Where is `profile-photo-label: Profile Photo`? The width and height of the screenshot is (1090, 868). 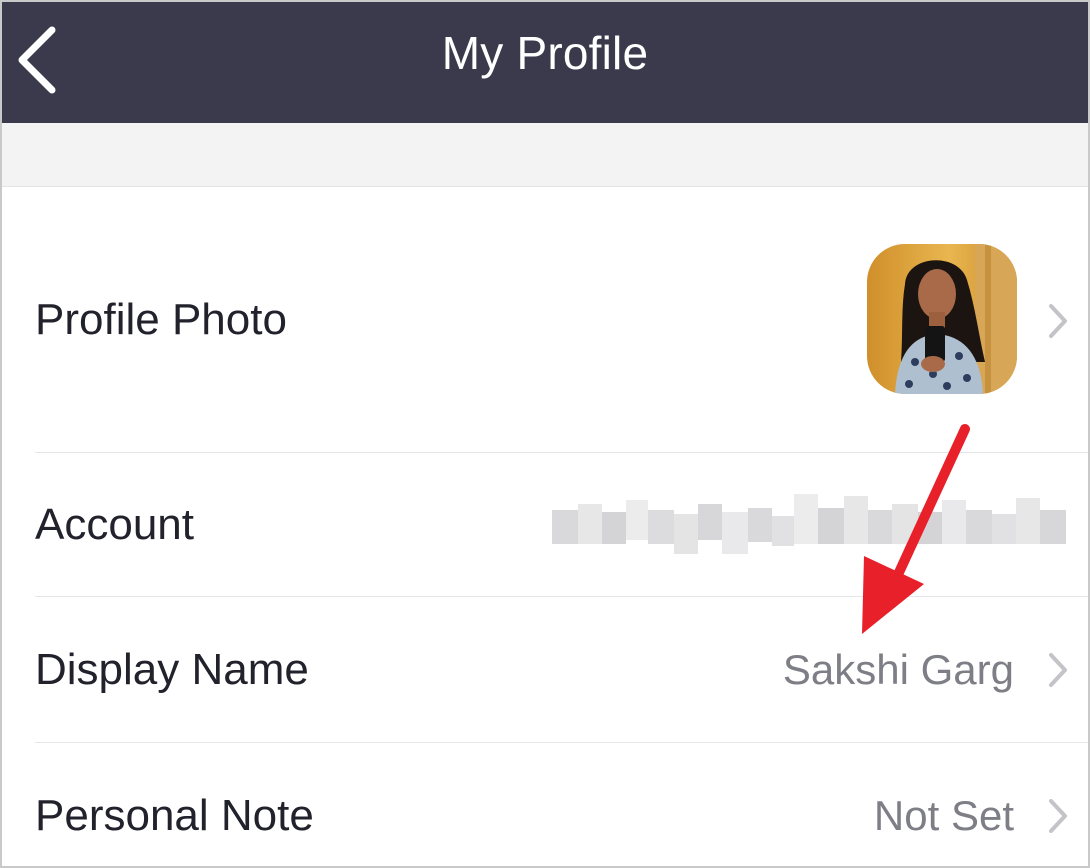
profile-photo-label: Profile Photo is located at coordinates (161, 319).